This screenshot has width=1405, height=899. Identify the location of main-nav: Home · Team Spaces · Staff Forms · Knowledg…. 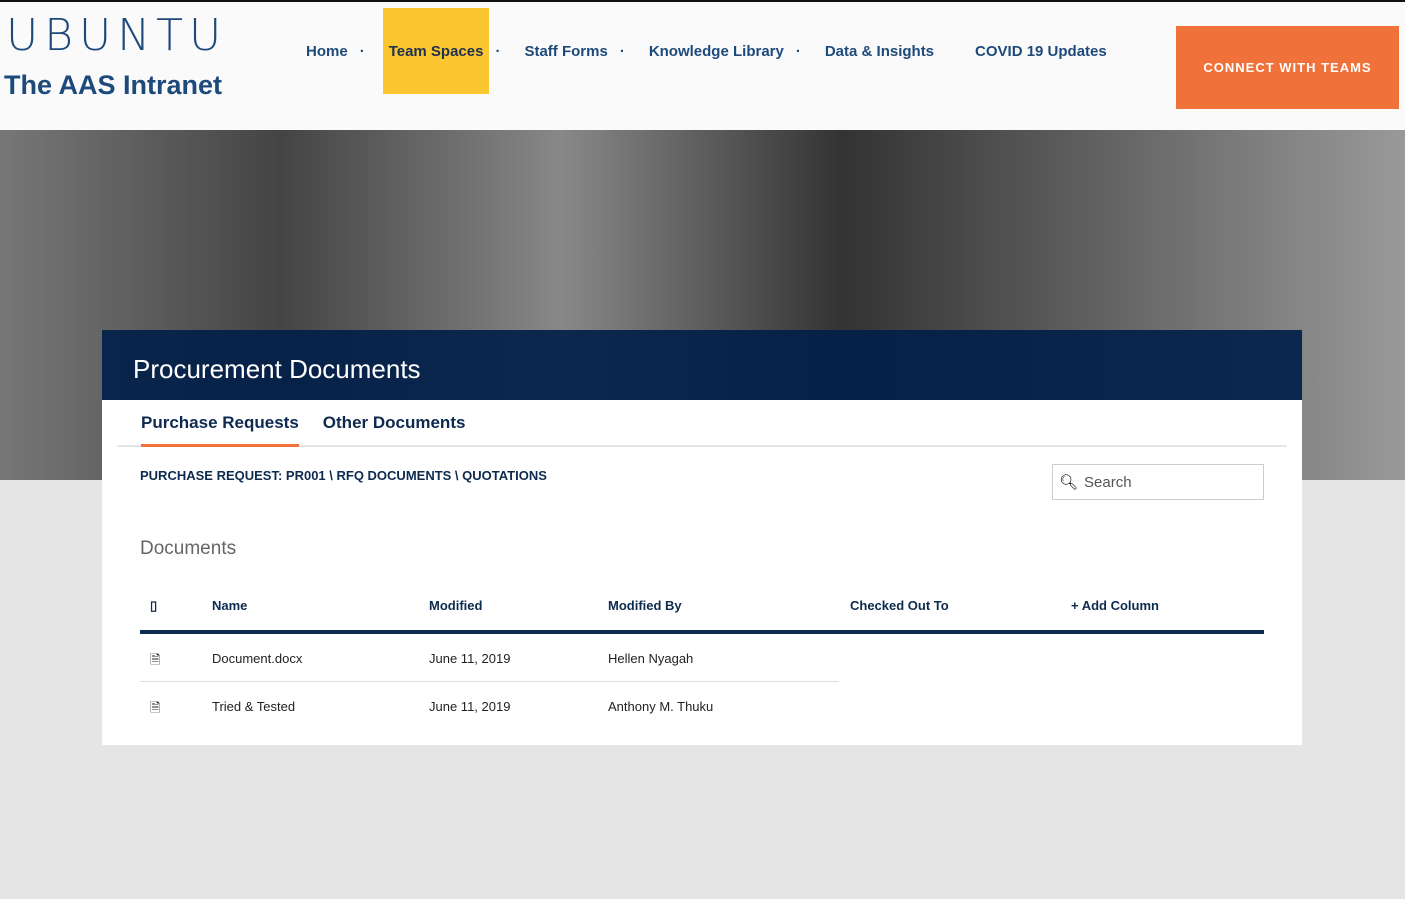
(709, 51).